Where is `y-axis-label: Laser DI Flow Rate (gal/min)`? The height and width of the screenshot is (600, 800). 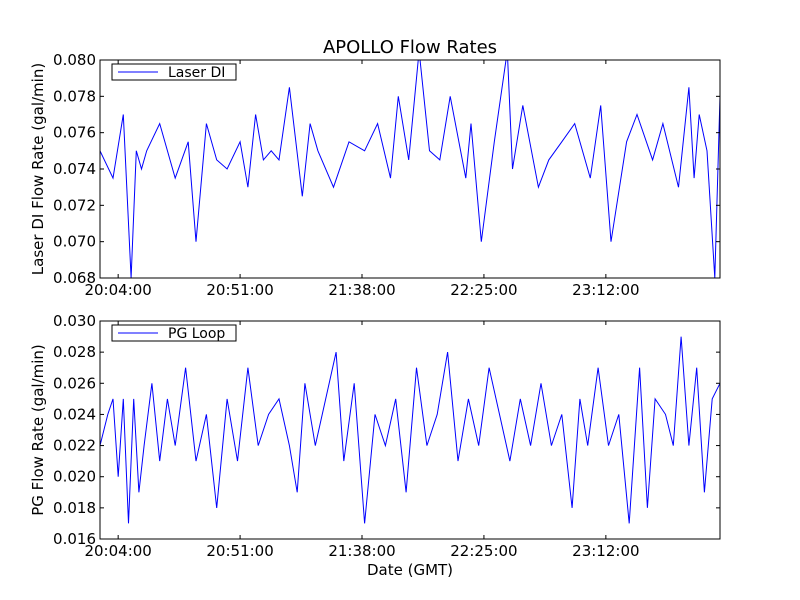 y-axis-label: Laser DI Flow Rate (gal/min) is located at coordinates (38, 169).